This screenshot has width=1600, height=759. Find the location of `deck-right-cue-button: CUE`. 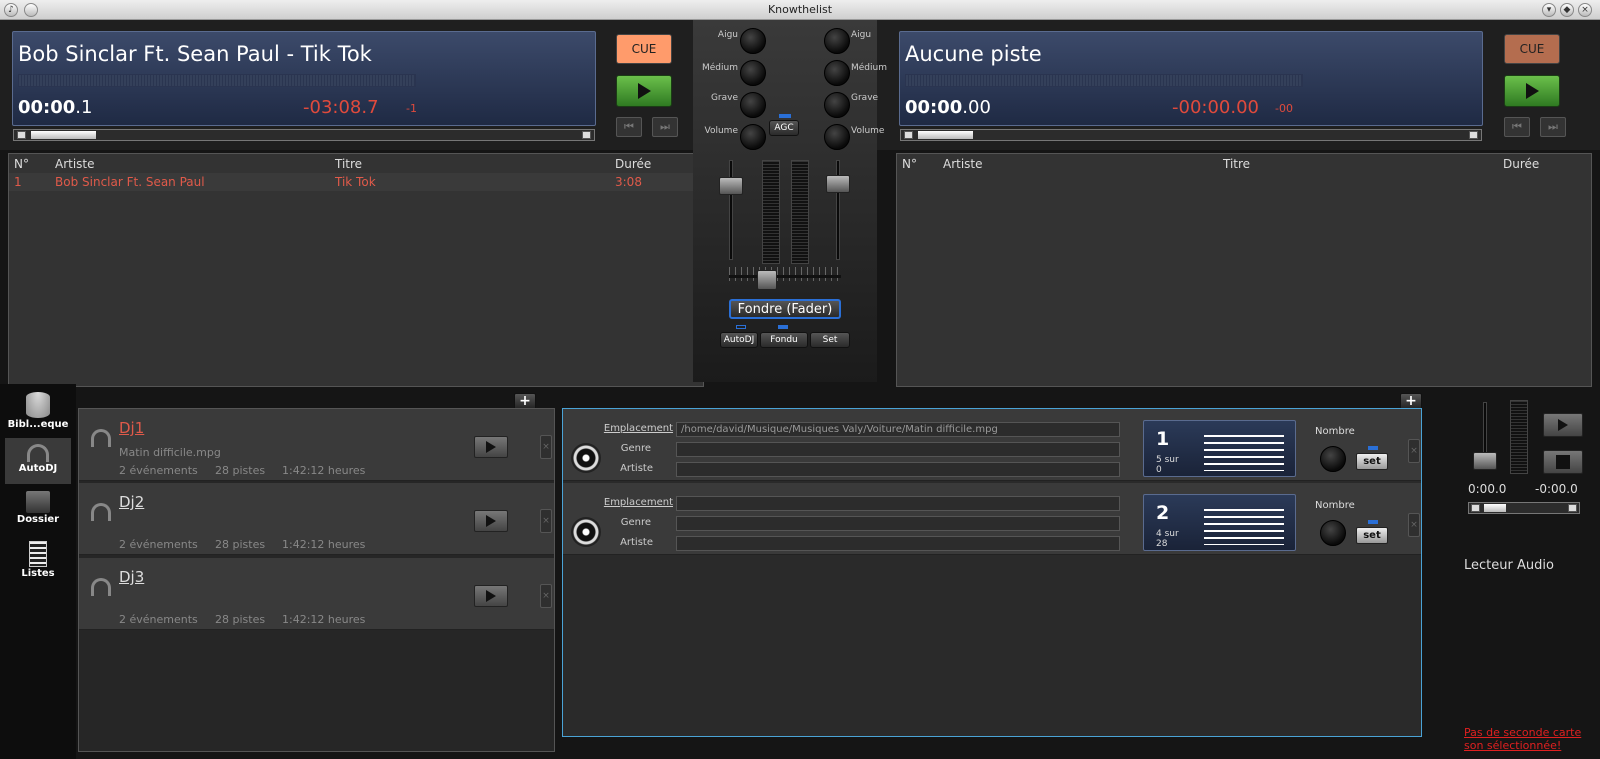

deck-right-cue-button: CUE is located at coordinates (1532, 49).